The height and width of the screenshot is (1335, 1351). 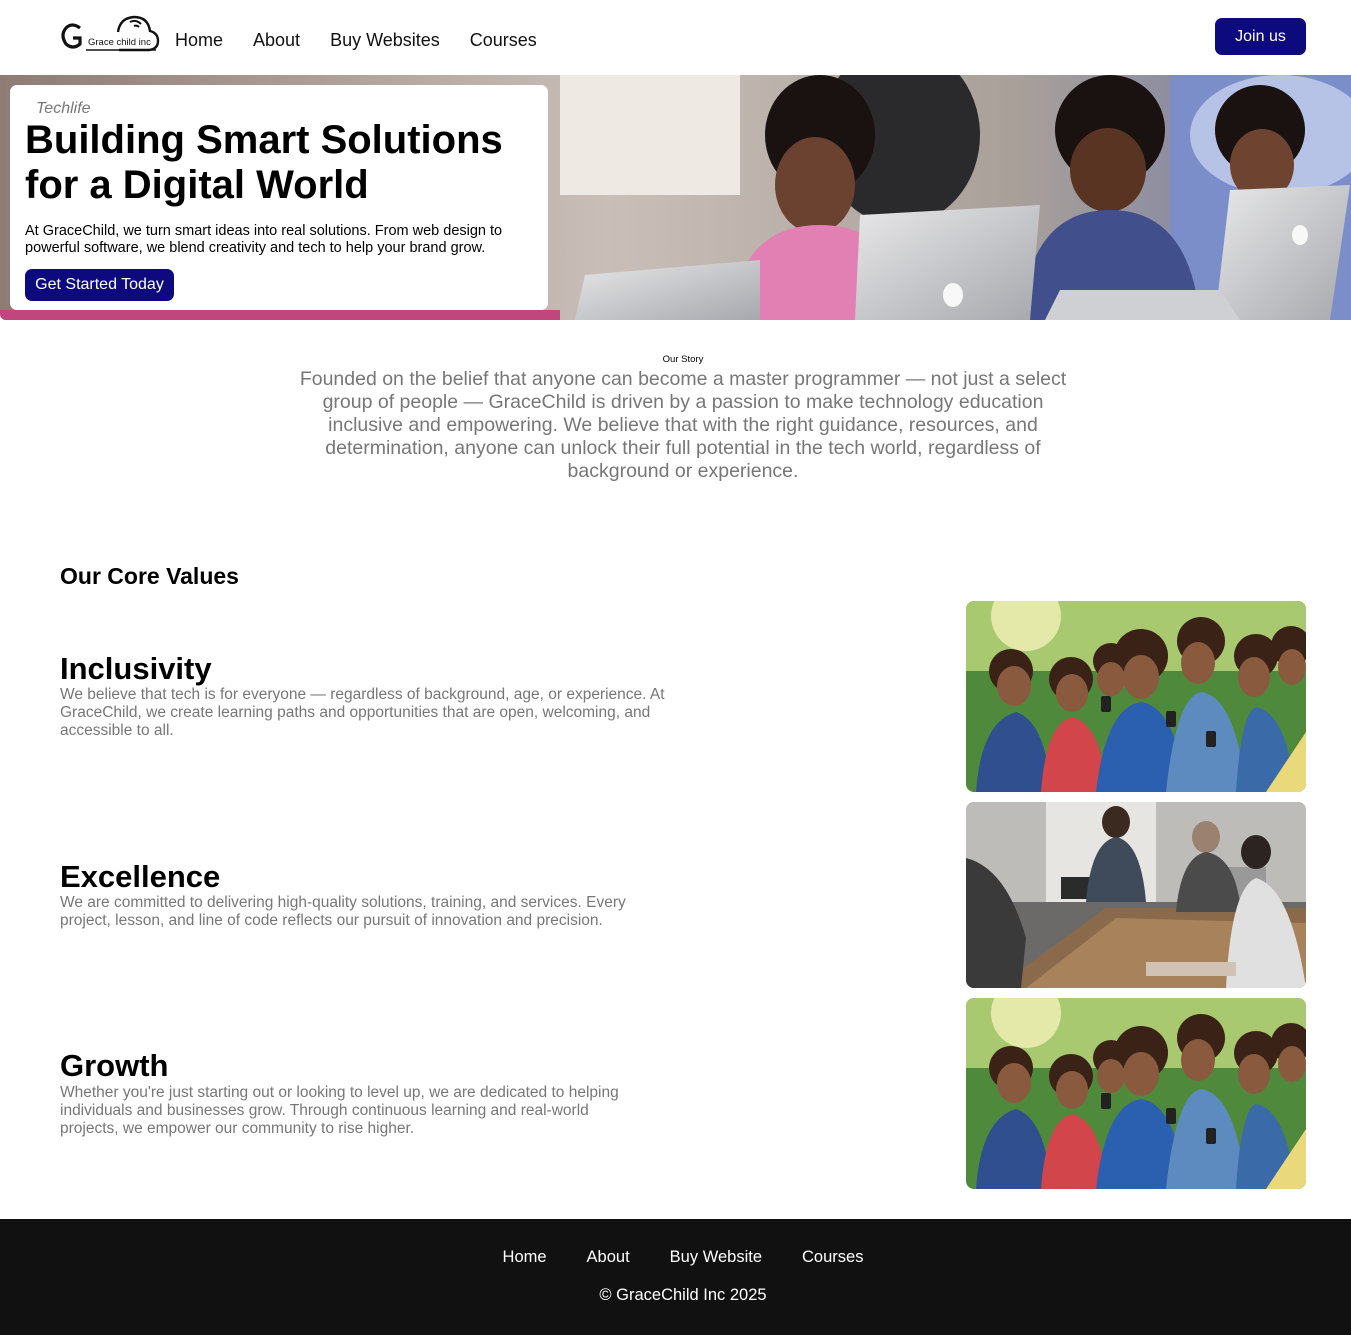 What do you see at coordinates (149, 576) in the screenshot?
I see `core-values-title: Our Core Values` at bounding box center [149, 576].